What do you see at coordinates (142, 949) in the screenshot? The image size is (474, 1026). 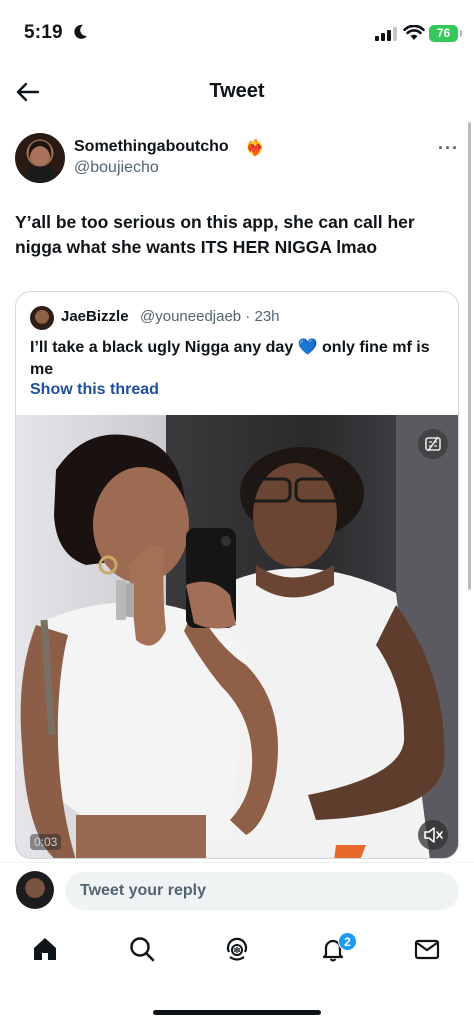 I see `search-icon` at bounding box center [142, 949].